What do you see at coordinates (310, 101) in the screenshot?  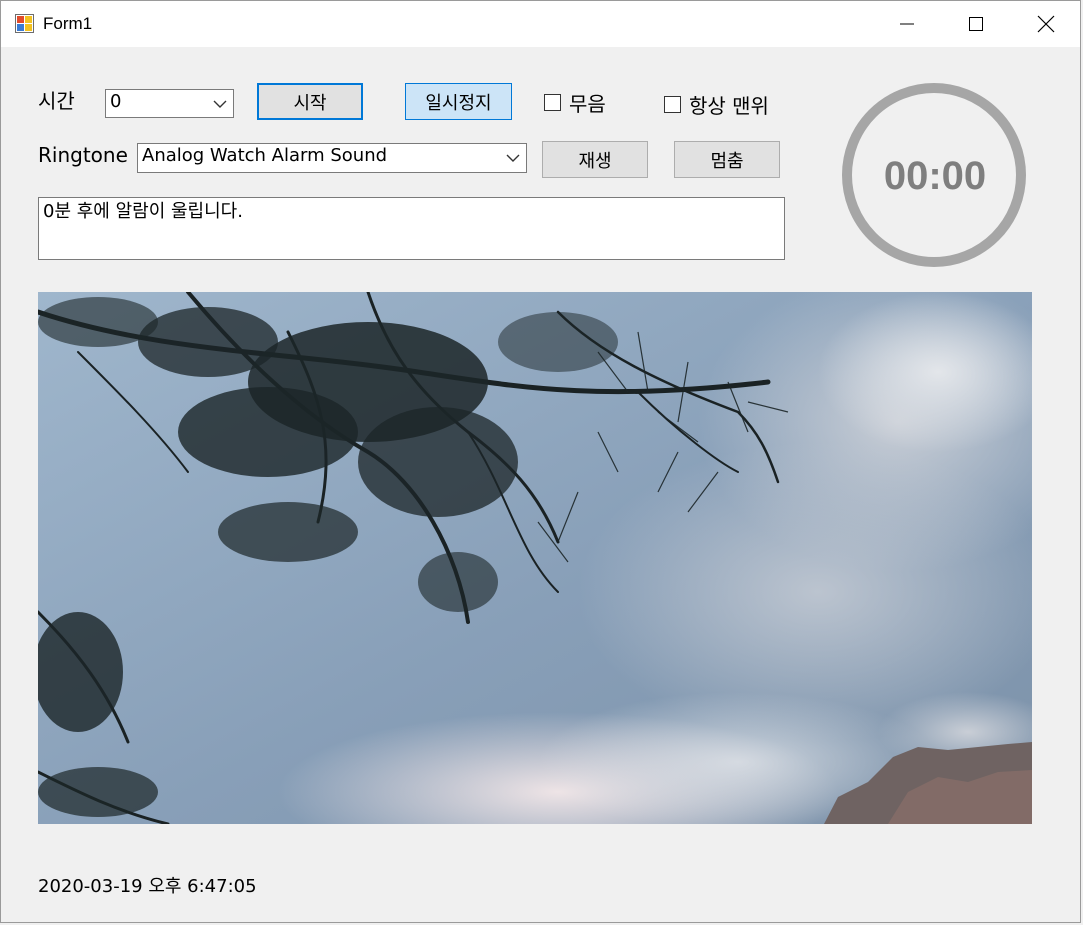 I see `start-button: 시작` at bounding box center [310, 101].